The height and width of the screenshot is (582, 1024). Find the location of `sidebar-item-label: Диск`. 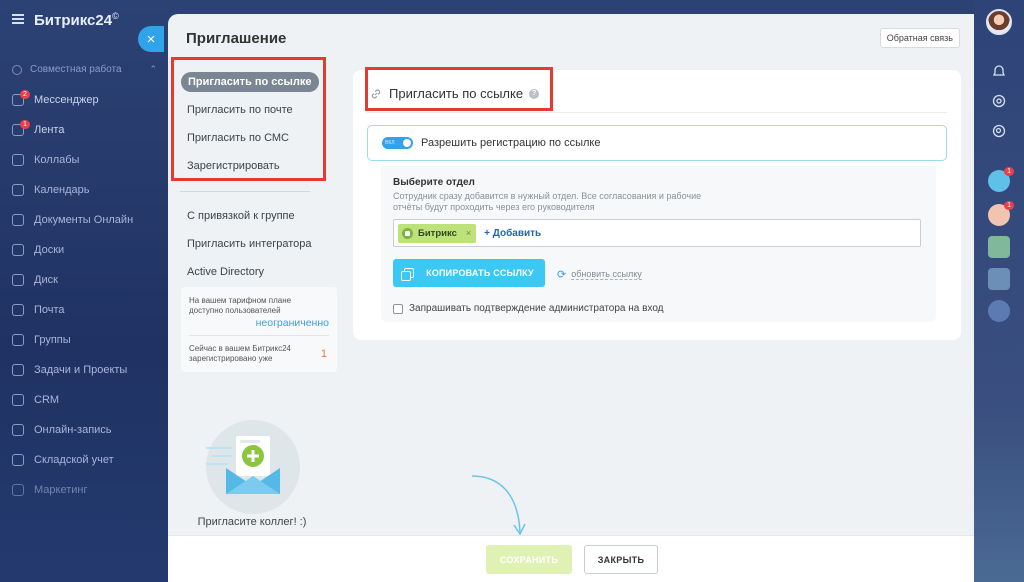

sidebar-item-label: Диск is located at coordinates (46, 280).